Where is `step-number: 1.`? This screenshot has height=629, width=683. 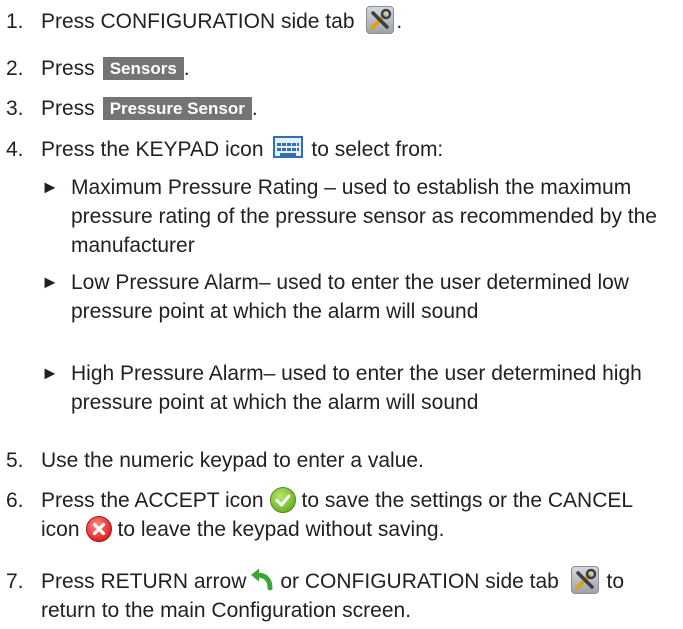
step-number: 1. is located at coordinates (15, 21).